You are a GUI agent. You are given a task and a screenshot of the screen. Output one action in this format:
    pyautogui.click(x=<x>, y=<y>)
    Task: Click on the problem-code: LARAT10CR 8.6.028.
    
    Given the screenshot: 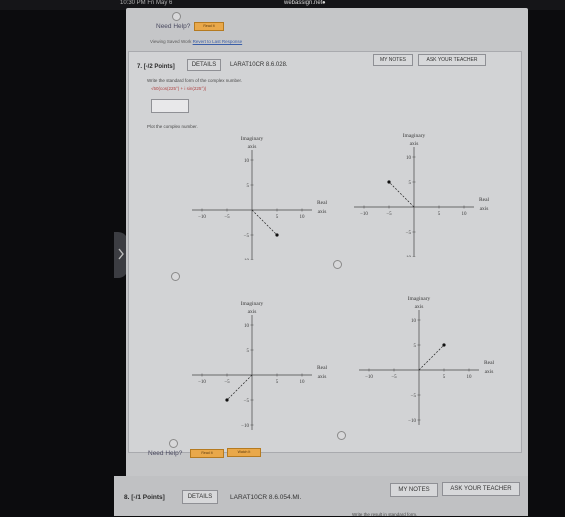 What is the action you would take?
    pyautogui.click(x=259, y=65)
    